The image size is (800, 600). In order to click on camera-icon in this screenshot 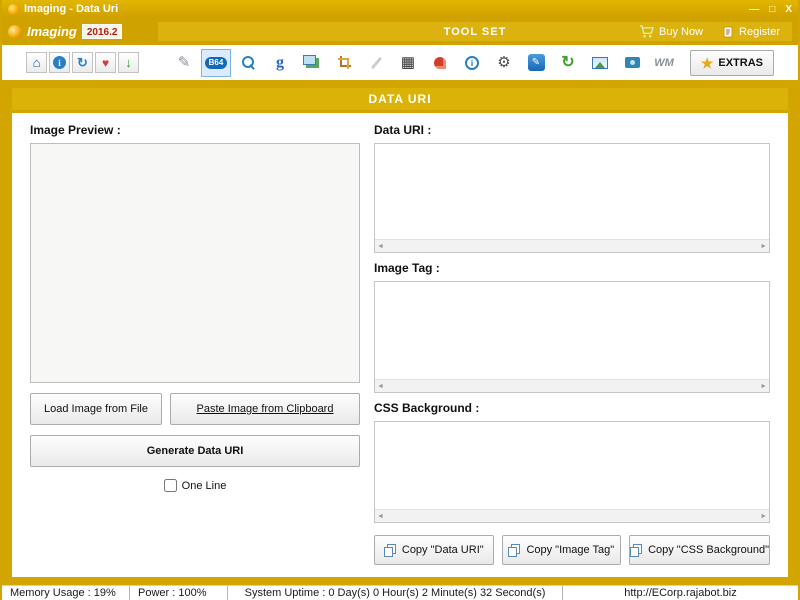, I will do `click(632, 62)`.